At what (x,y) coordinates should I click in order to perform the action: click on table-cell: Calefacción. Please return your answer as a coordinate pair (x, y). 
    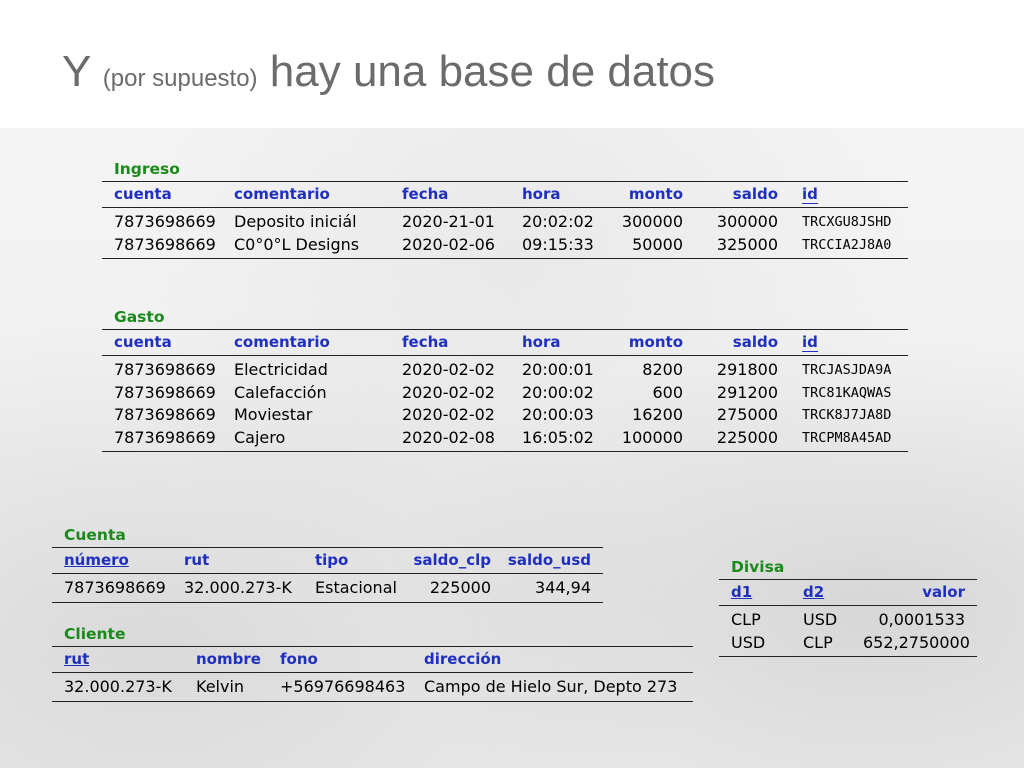
    Looking at the image, I should click on (280, 392).